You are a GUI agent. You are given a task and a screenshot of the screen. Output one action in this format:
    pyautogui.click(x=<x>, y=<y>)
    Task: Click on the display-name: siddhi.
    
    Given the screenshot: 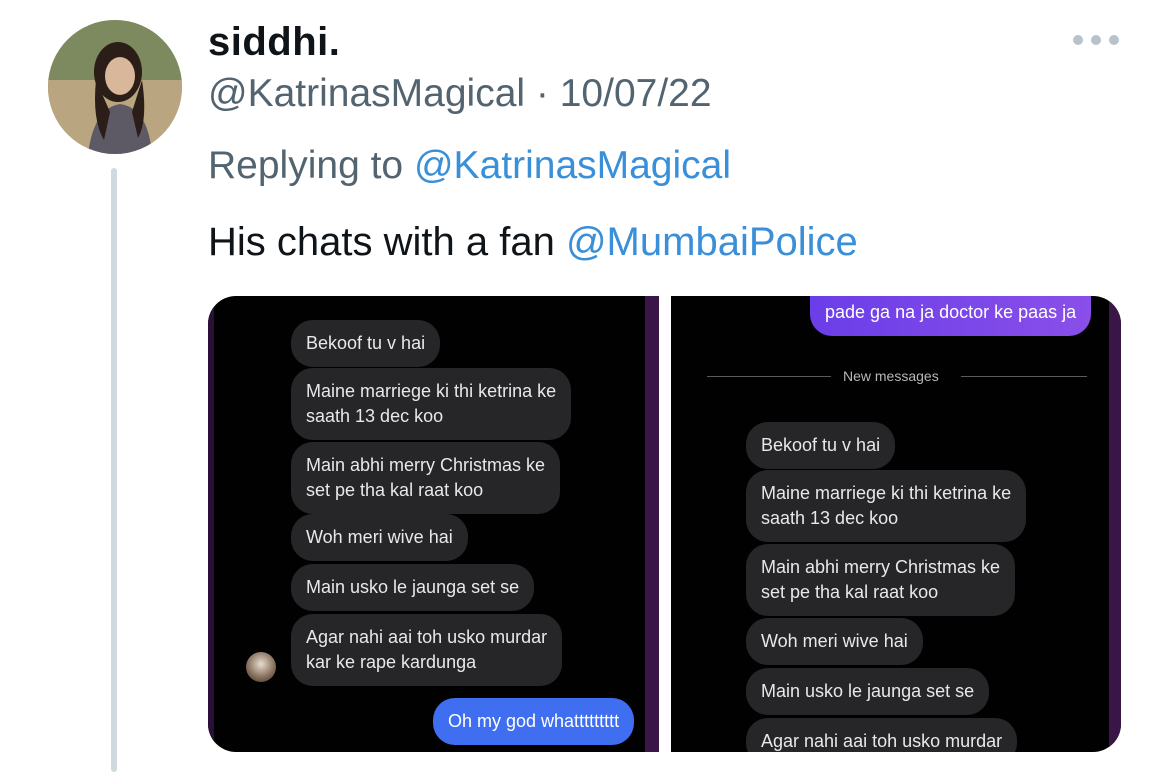 What is the action you would take?
    pyautogui.click(x=274, y=42)
    